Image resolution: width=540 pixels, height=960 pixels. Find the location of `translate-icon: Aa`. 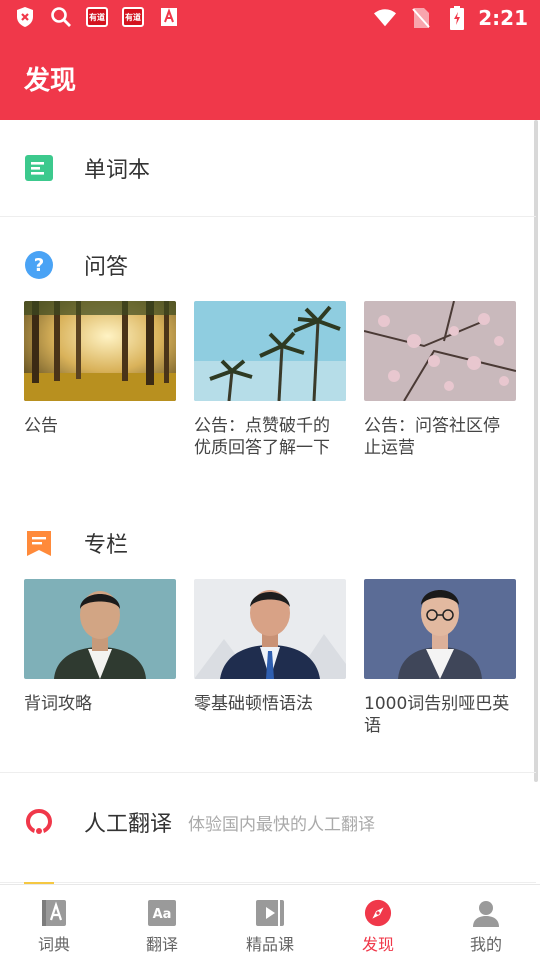

translate-icon: Aa is located at coordinates (162, 913).